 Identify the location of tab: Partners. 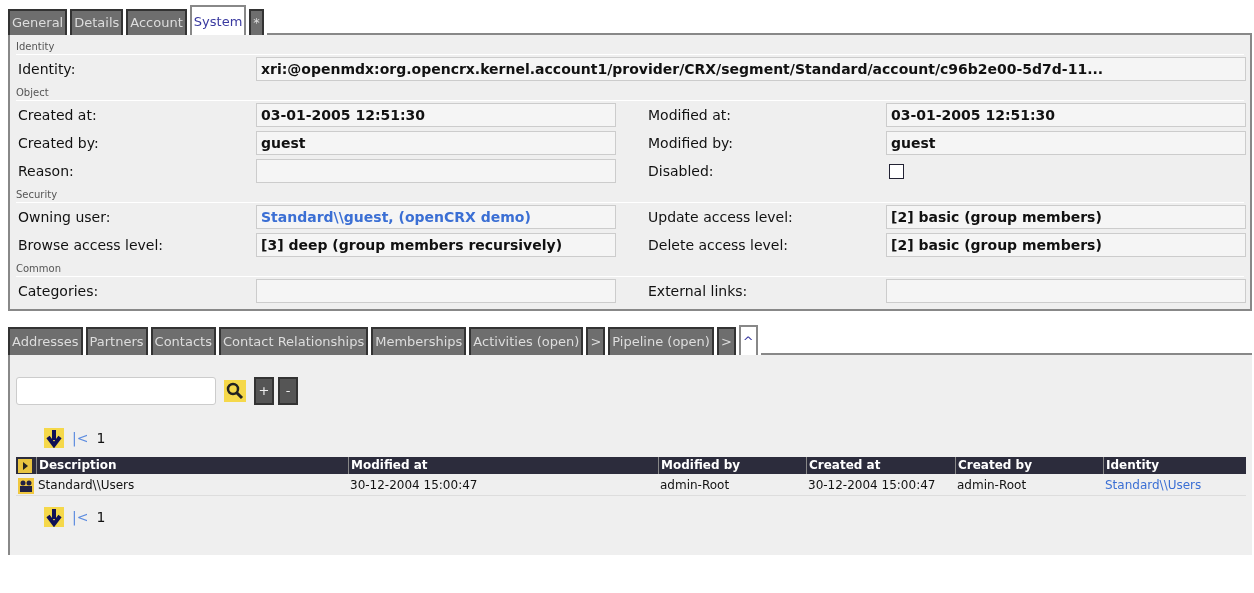
(116, 341).